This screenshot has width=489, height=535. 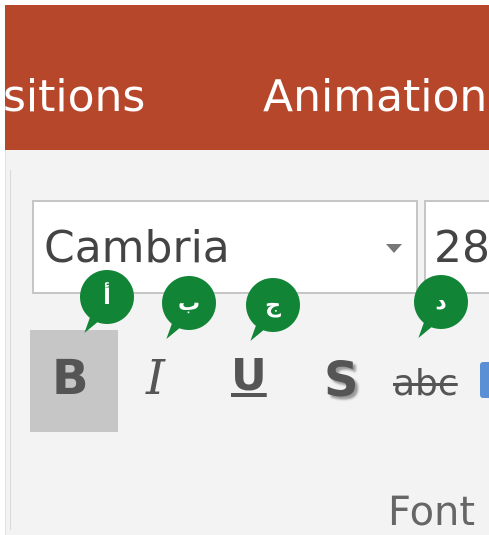 What do you see at coordinates (394, 248) in the screenshot?
I see `chevron-down-icon` at bounding box center [394, 248].